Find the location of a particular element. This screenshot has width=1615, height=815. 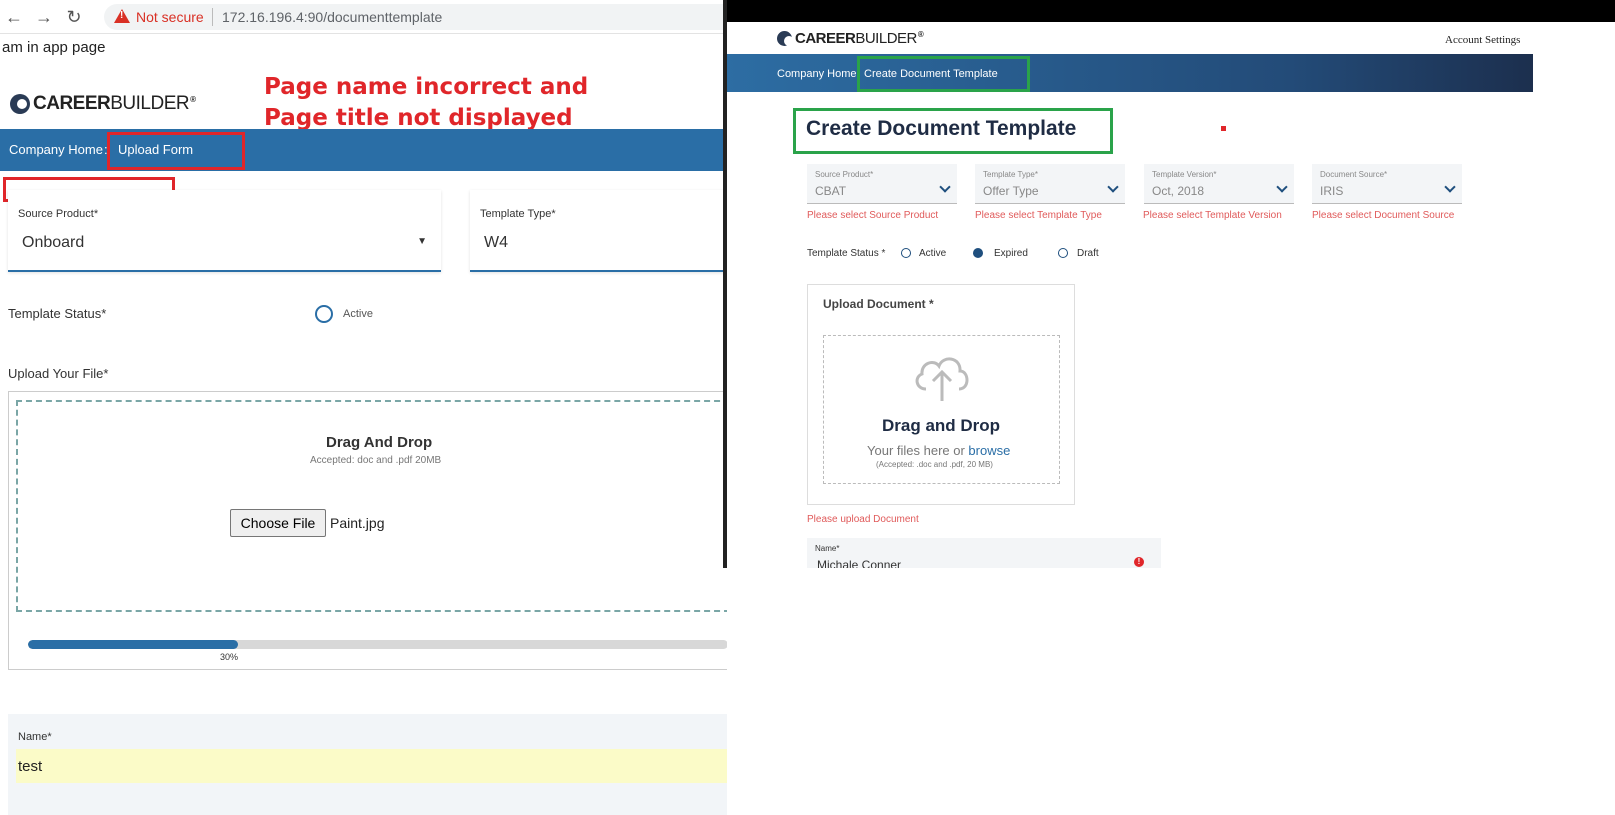

field-value: Offer Type is located at coordinates (1011, 191).